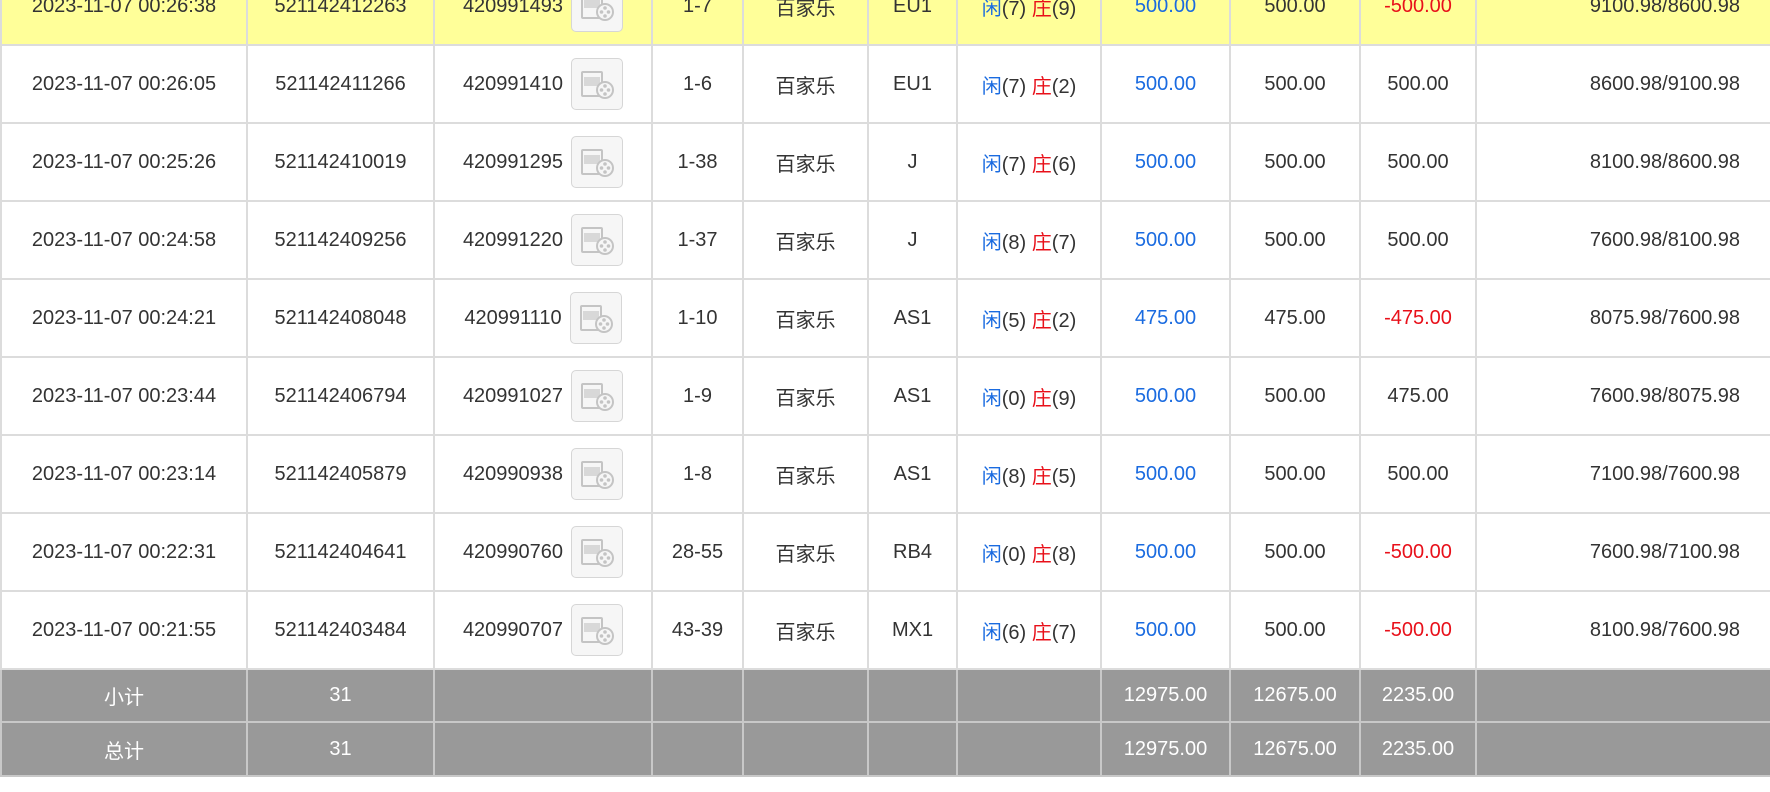 The height and width of the screenshot is (792, 1770). Describe the element at coordinates (1622, 474) in the screenshot. I see `balance-change: 7100.98/7600.98` at that location.